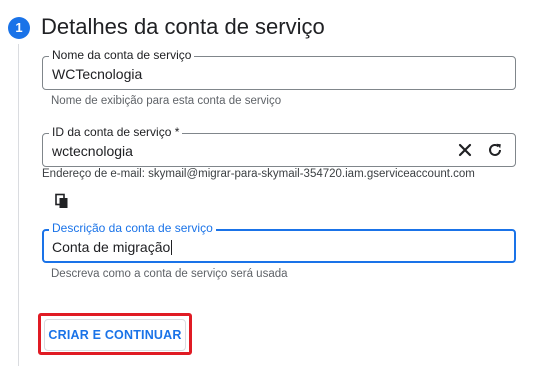 Image resolution: width=547 pixels, height=373 pixels. Describe the element at coordinates (465, 150) in the screenshot. I see `clear-icon` at that location.